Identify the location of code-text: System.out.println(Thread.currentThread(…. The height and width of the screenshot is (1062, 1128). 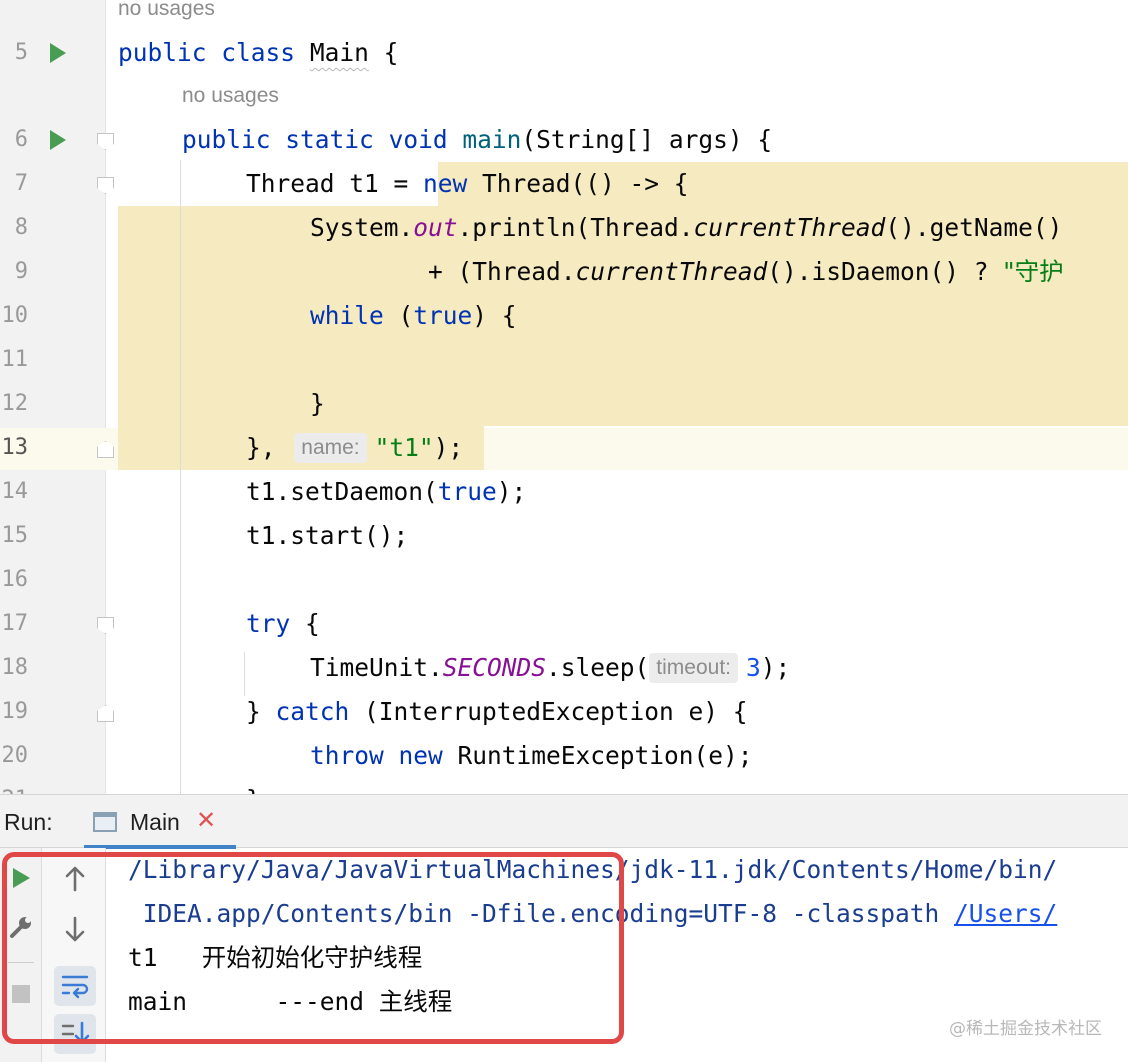
(686, 227).